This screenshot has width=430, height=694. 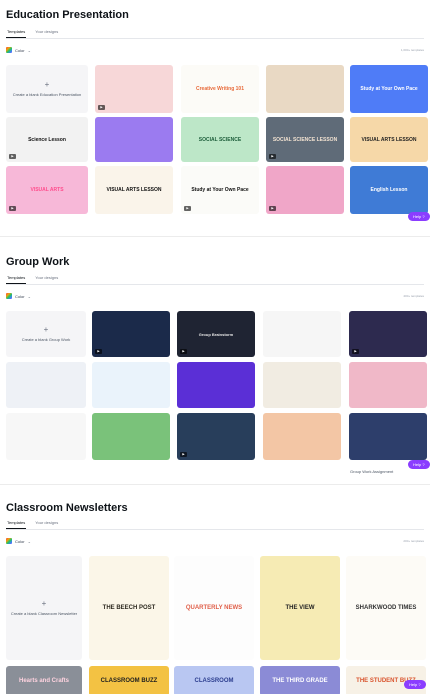 I want to click on template-card: CLASSROOM, so click(x=214, y=680).